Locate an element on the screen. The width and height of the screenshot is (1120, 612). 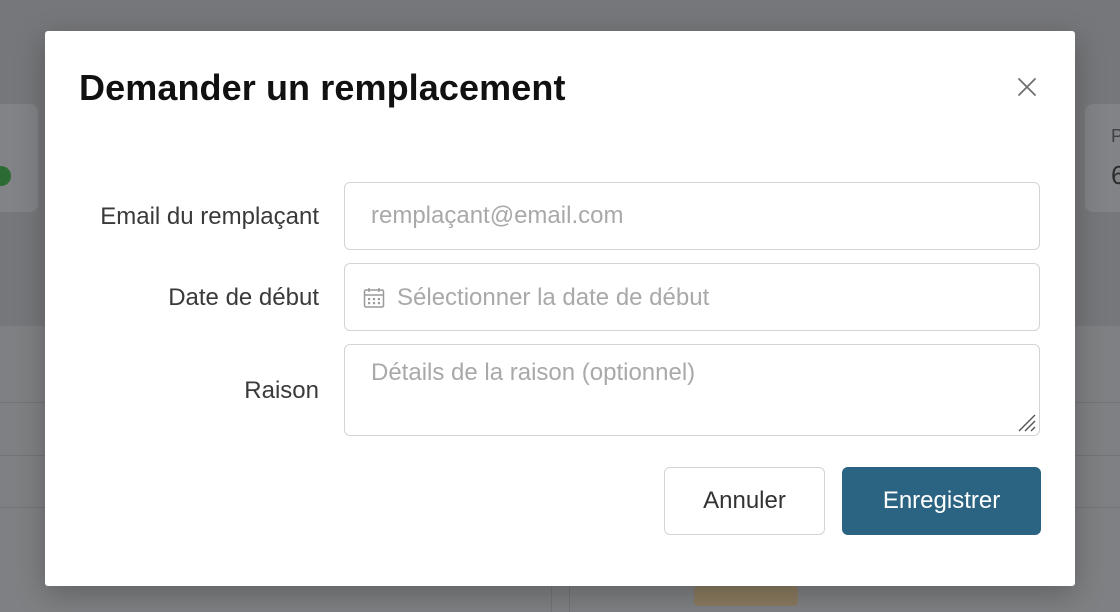
background-card-label: P is located at coordinates (1115, 136).